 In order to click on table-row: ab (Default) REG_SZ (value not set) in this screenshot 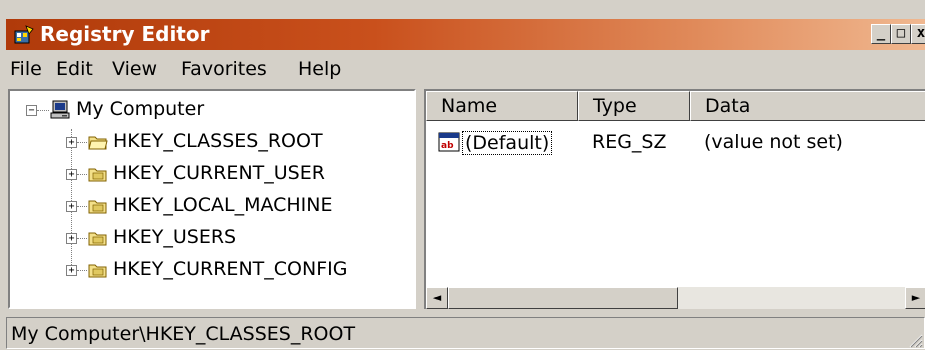, I will do `click(675, 126)`.